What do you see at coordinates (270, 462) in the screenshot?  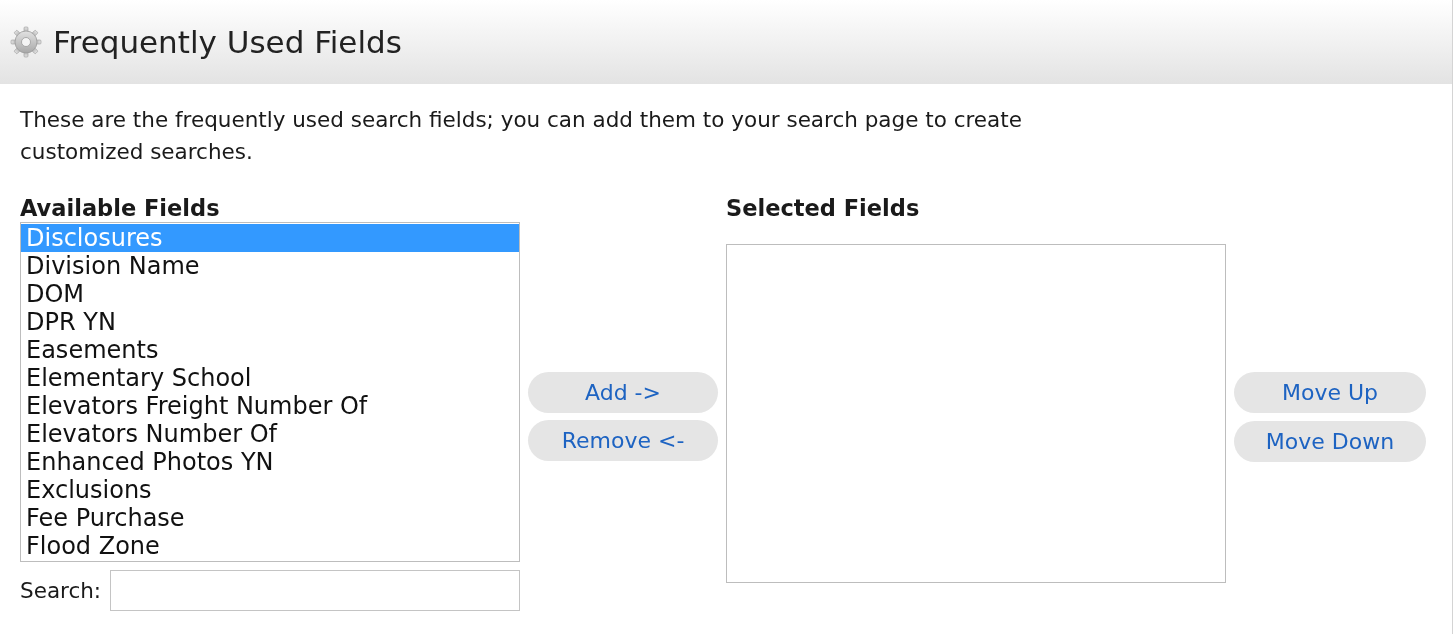 I see `field-option: Enhanced Photos YN` at bounding box center [270, 462].